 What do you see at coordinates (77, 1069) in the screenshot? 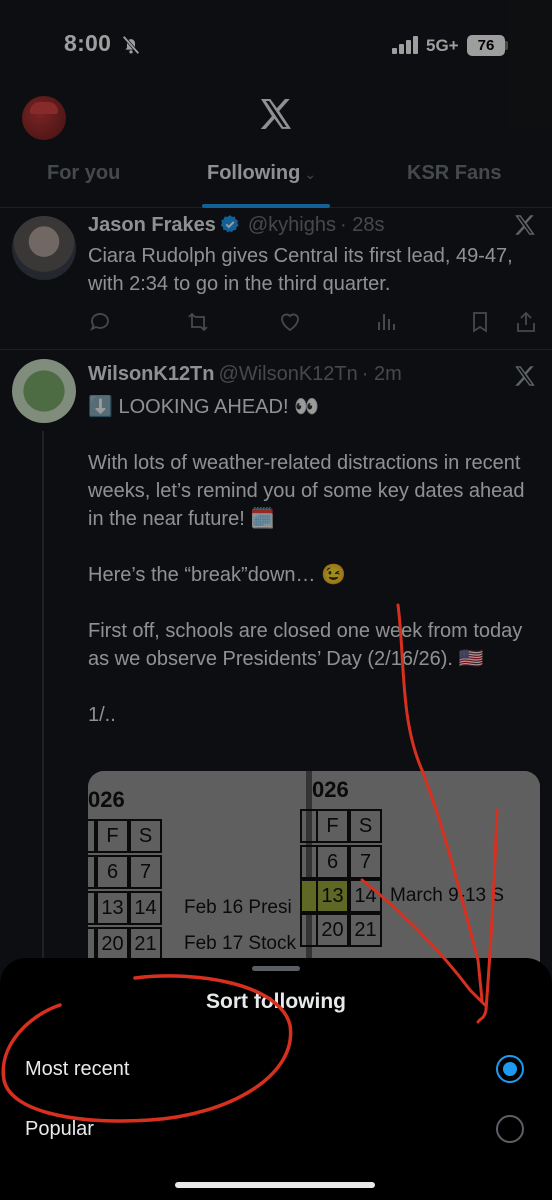
I see `option-label: Most recent` at bounding box center [77, 1069].